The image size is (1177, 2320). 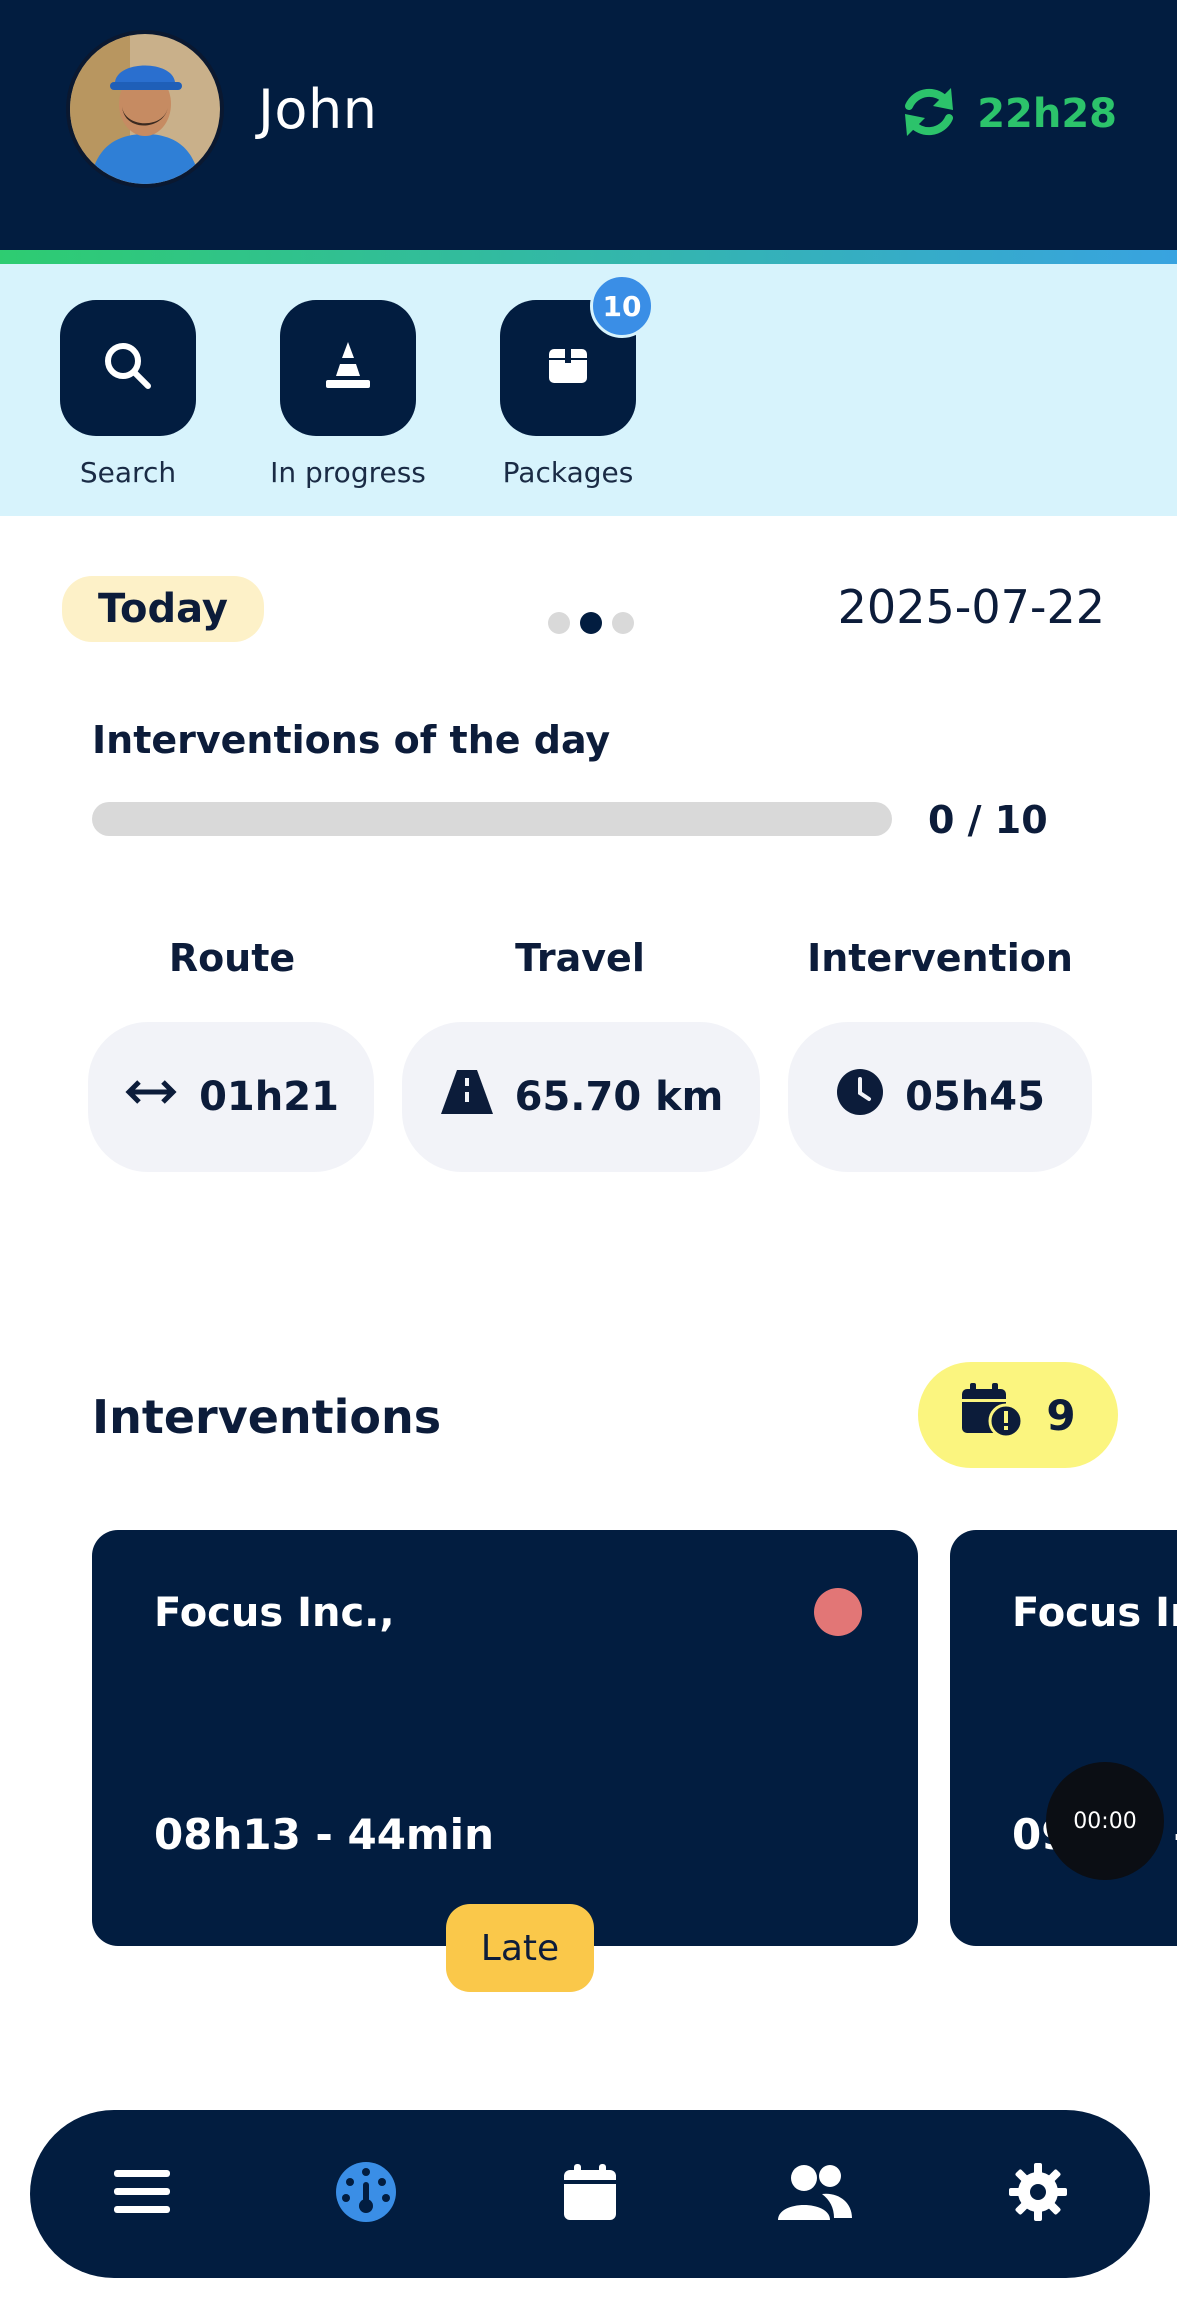 I want to click on avatar, so click(x=145, y=109).